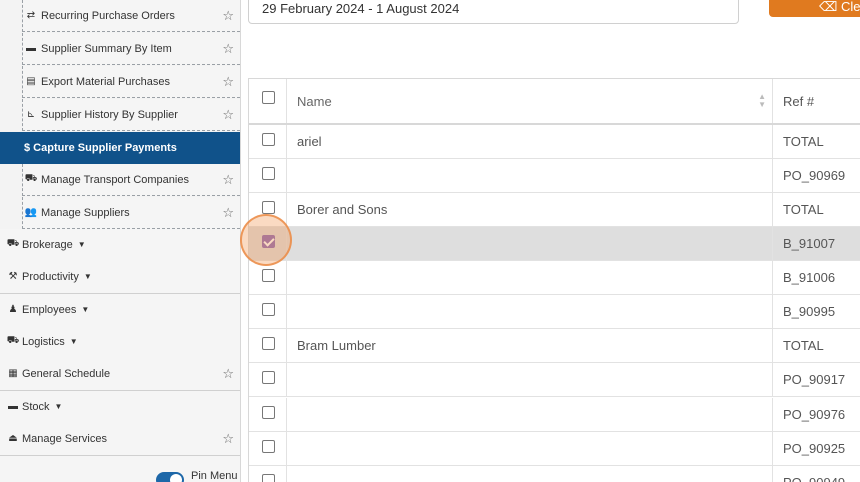  Describe the element at coordinates (31, 212) in the screenshot. I see `users-icon: 👥` at that location.